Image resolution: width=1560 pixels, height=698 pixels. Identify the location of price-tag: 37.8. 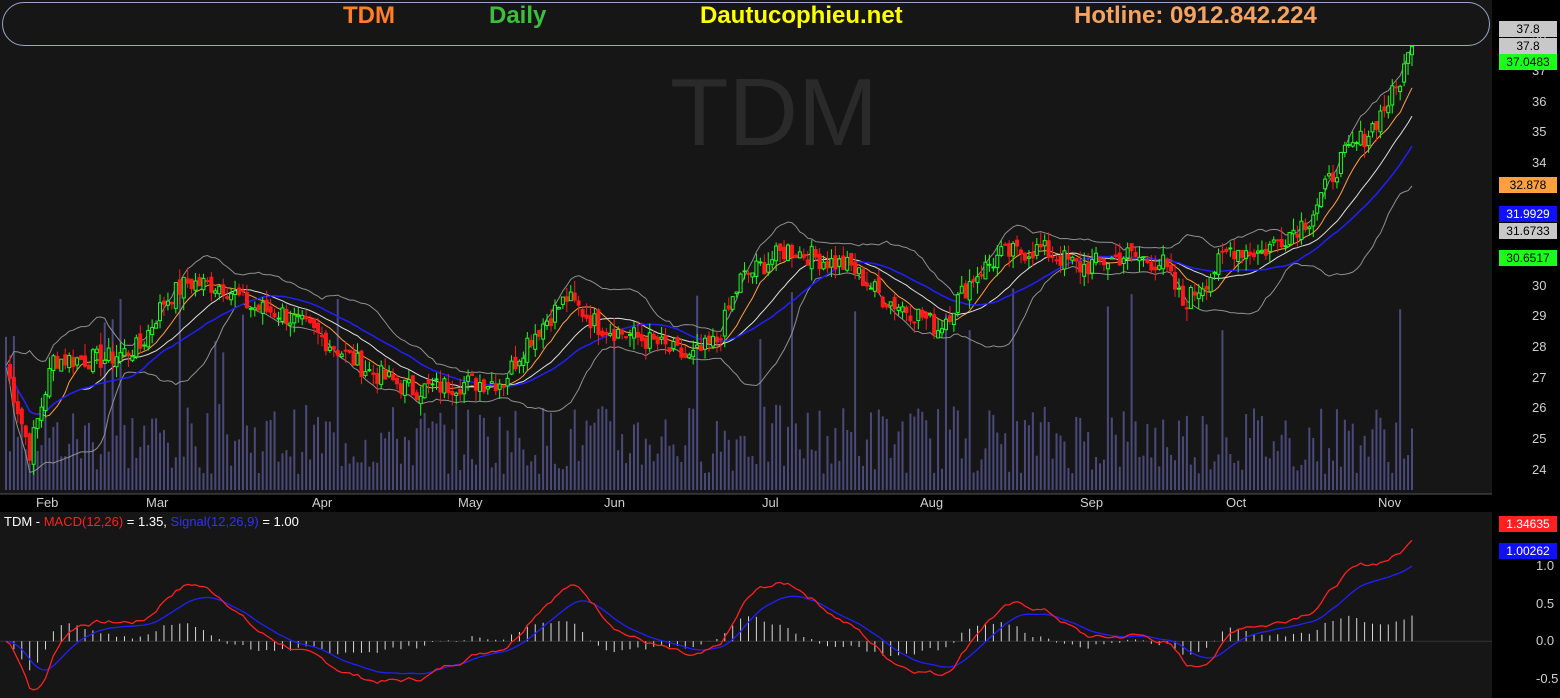
(1528, 29).